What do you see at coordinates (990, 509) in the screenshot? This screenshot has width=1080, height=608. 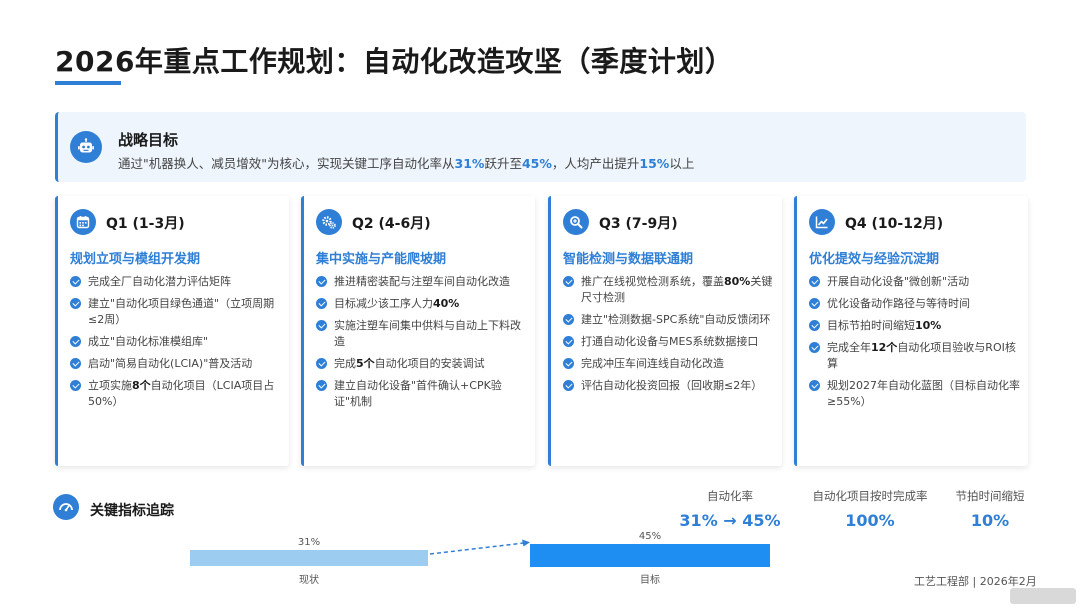 I see `metric-cycle-time: 节拍时间缩短 10%` at bounding box center [990, 509].